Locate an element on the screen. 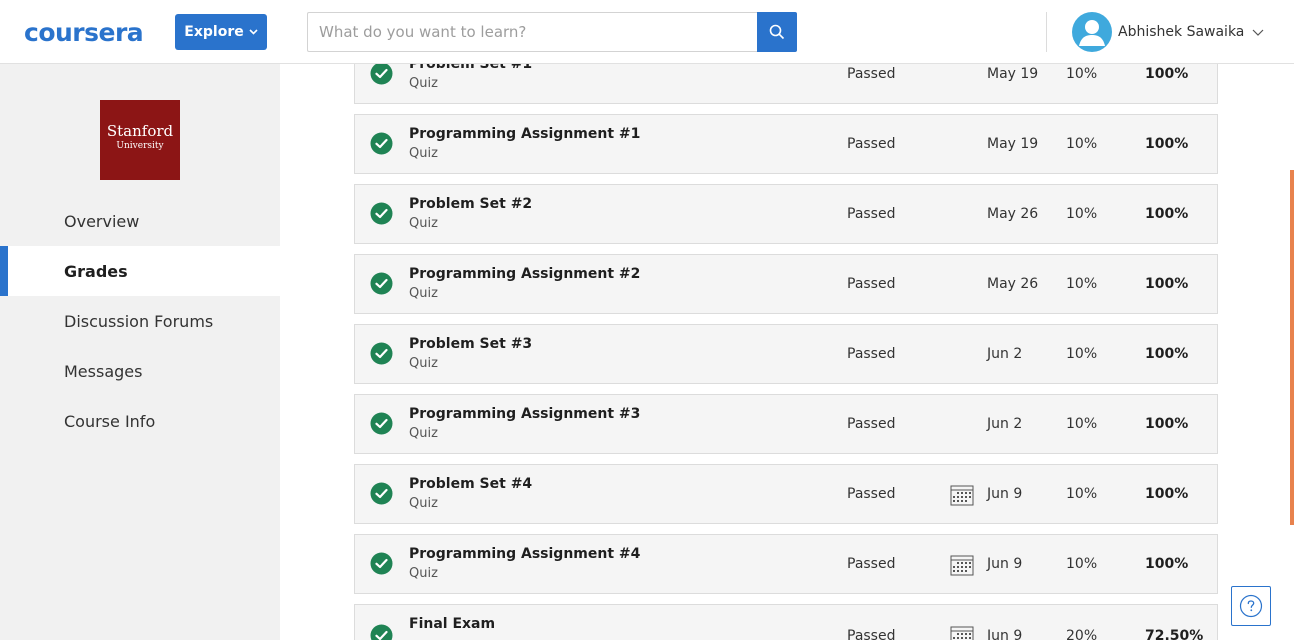 Image resolution: width=1294 pixels, height=640 pixels. item-title: Final Exam is located at coordinates (452, 624).